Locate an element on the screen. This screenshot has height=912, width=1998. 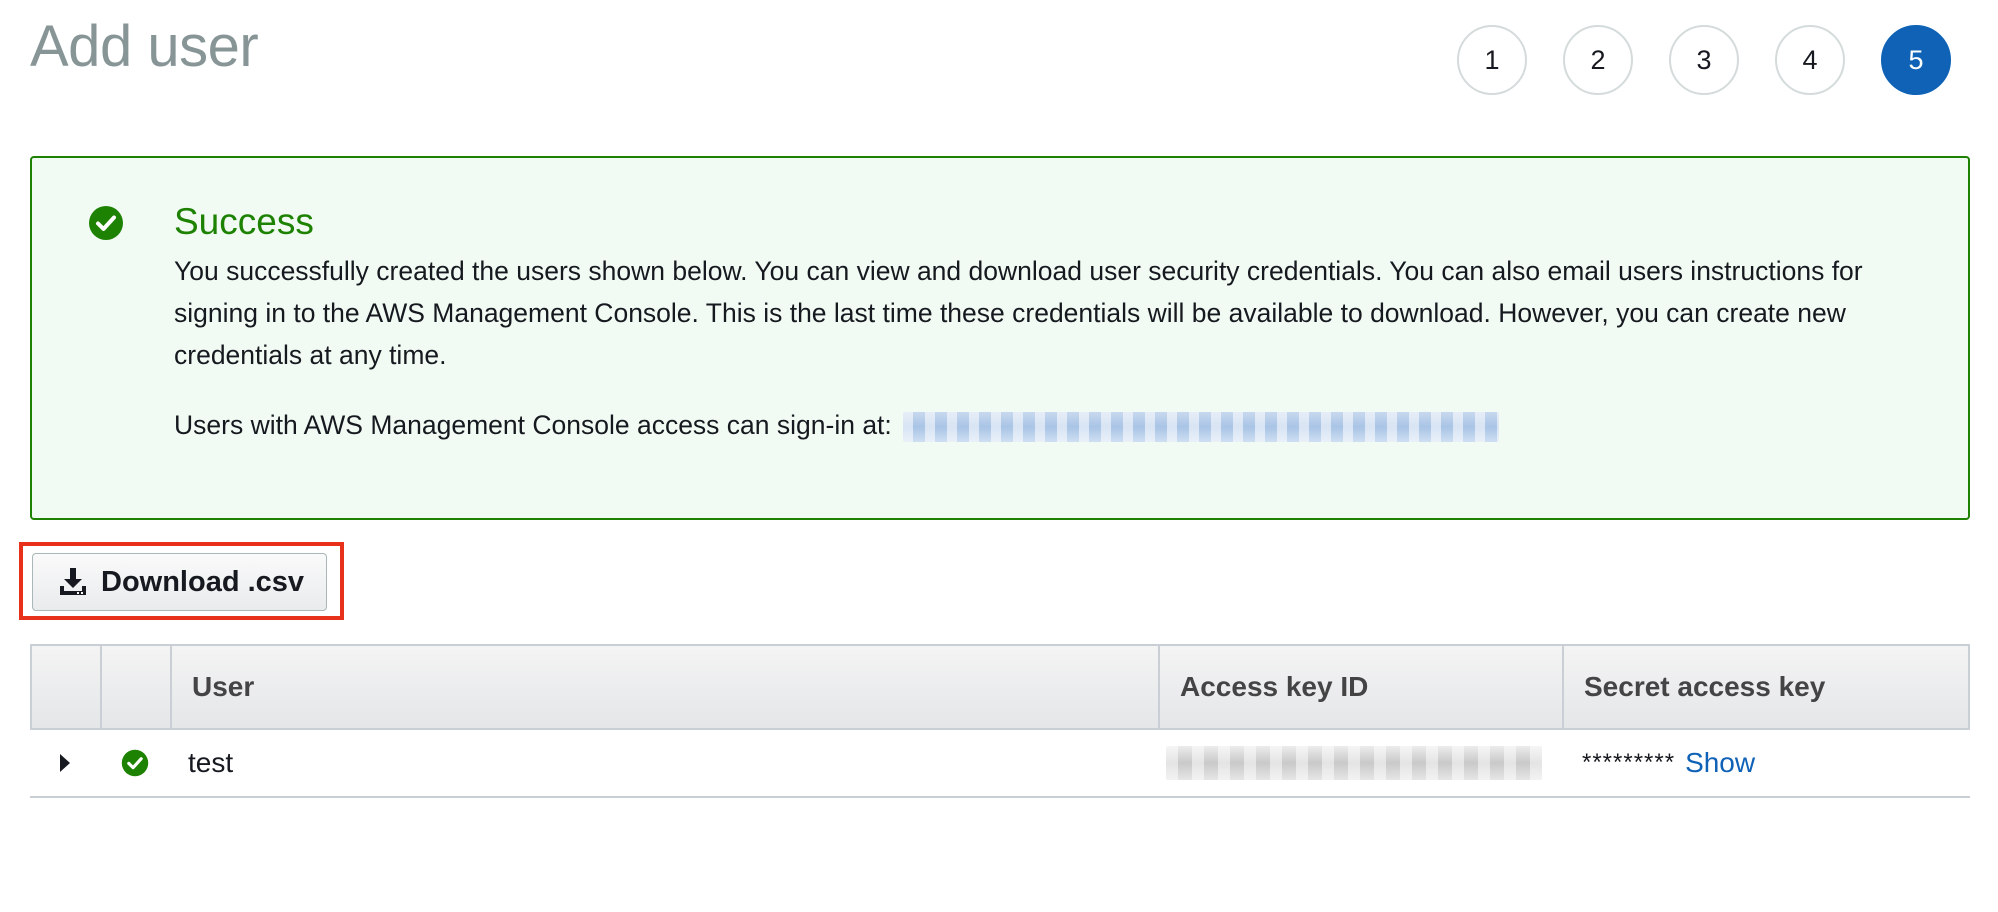
page-title: Add user is located at coordinates (144, 46).